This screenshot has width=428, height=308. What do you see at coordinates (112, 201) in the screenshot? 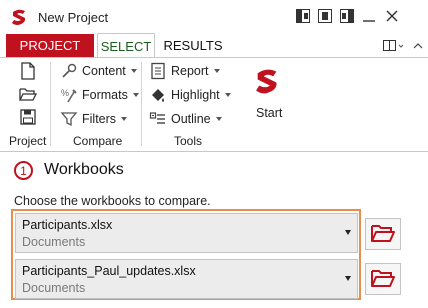
I see `section-description: Choose the workbooks to compare.` at bounding box center [112, 201].